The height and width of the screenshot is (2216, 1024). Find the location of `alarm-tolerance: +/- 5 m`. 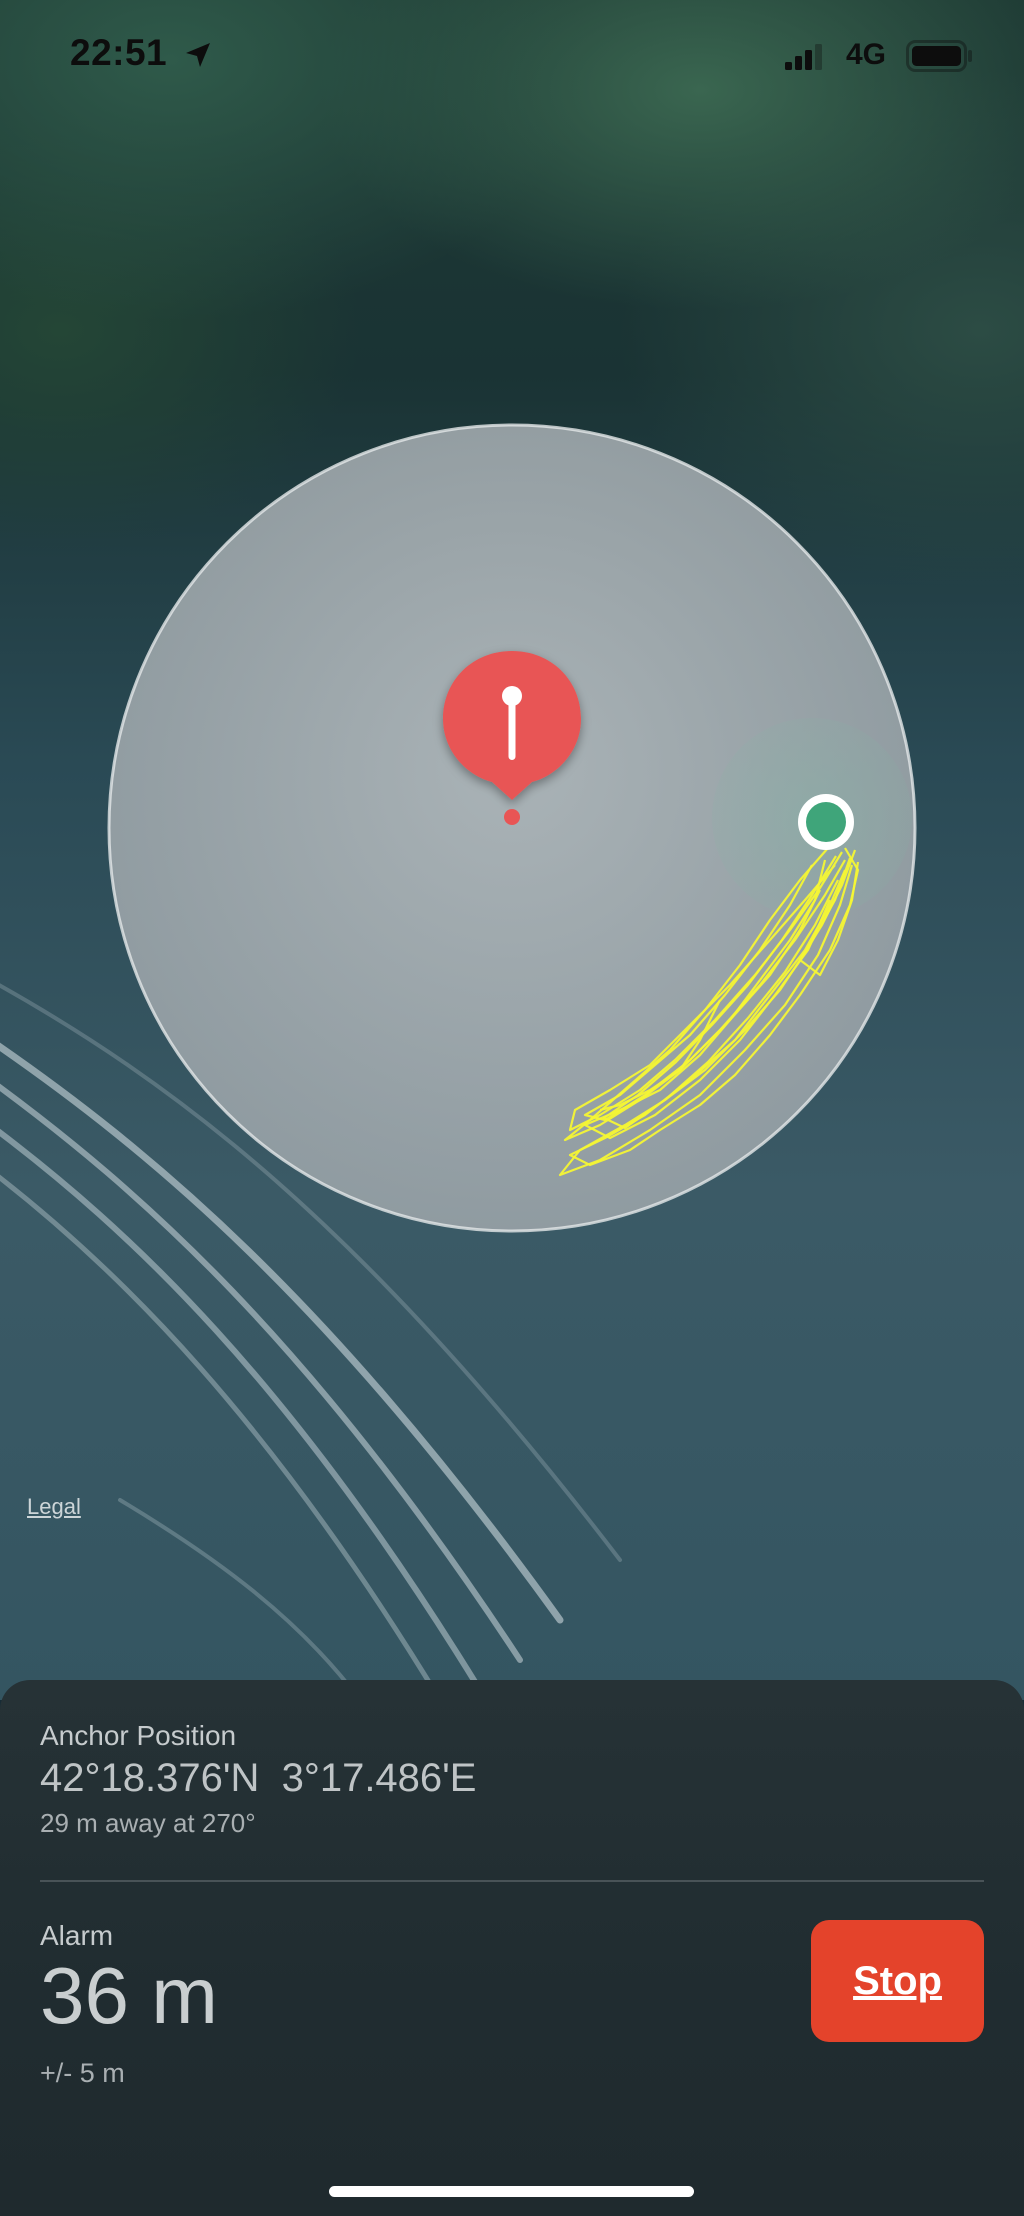

alarm-tolerance: +/- 5 m is located at coordinates (82, 2073).